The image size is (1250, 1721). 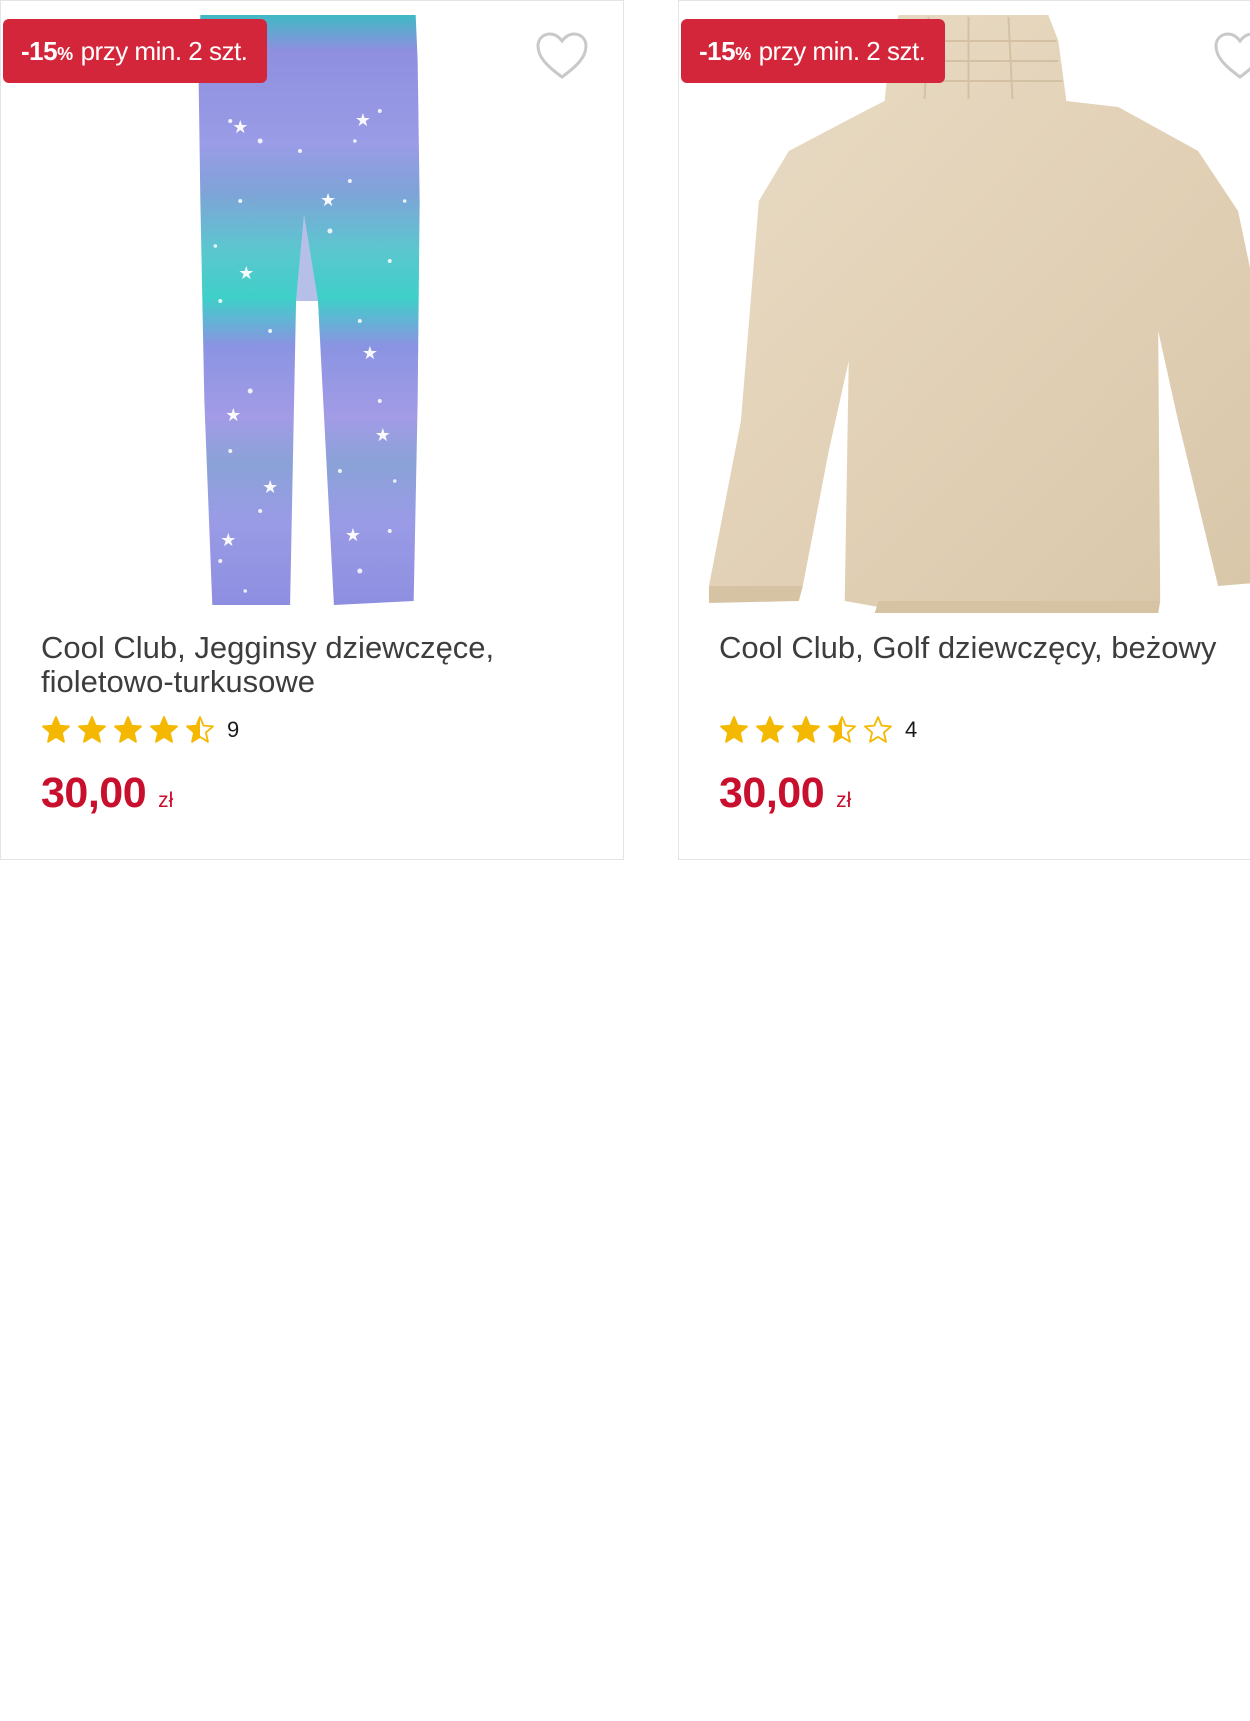 What do you see at coordinates (984, 648) in the screenshot?
I see `product-title: Cool Club, Golf dziewczęcy, beżowy` at bounding box center [984, 648].